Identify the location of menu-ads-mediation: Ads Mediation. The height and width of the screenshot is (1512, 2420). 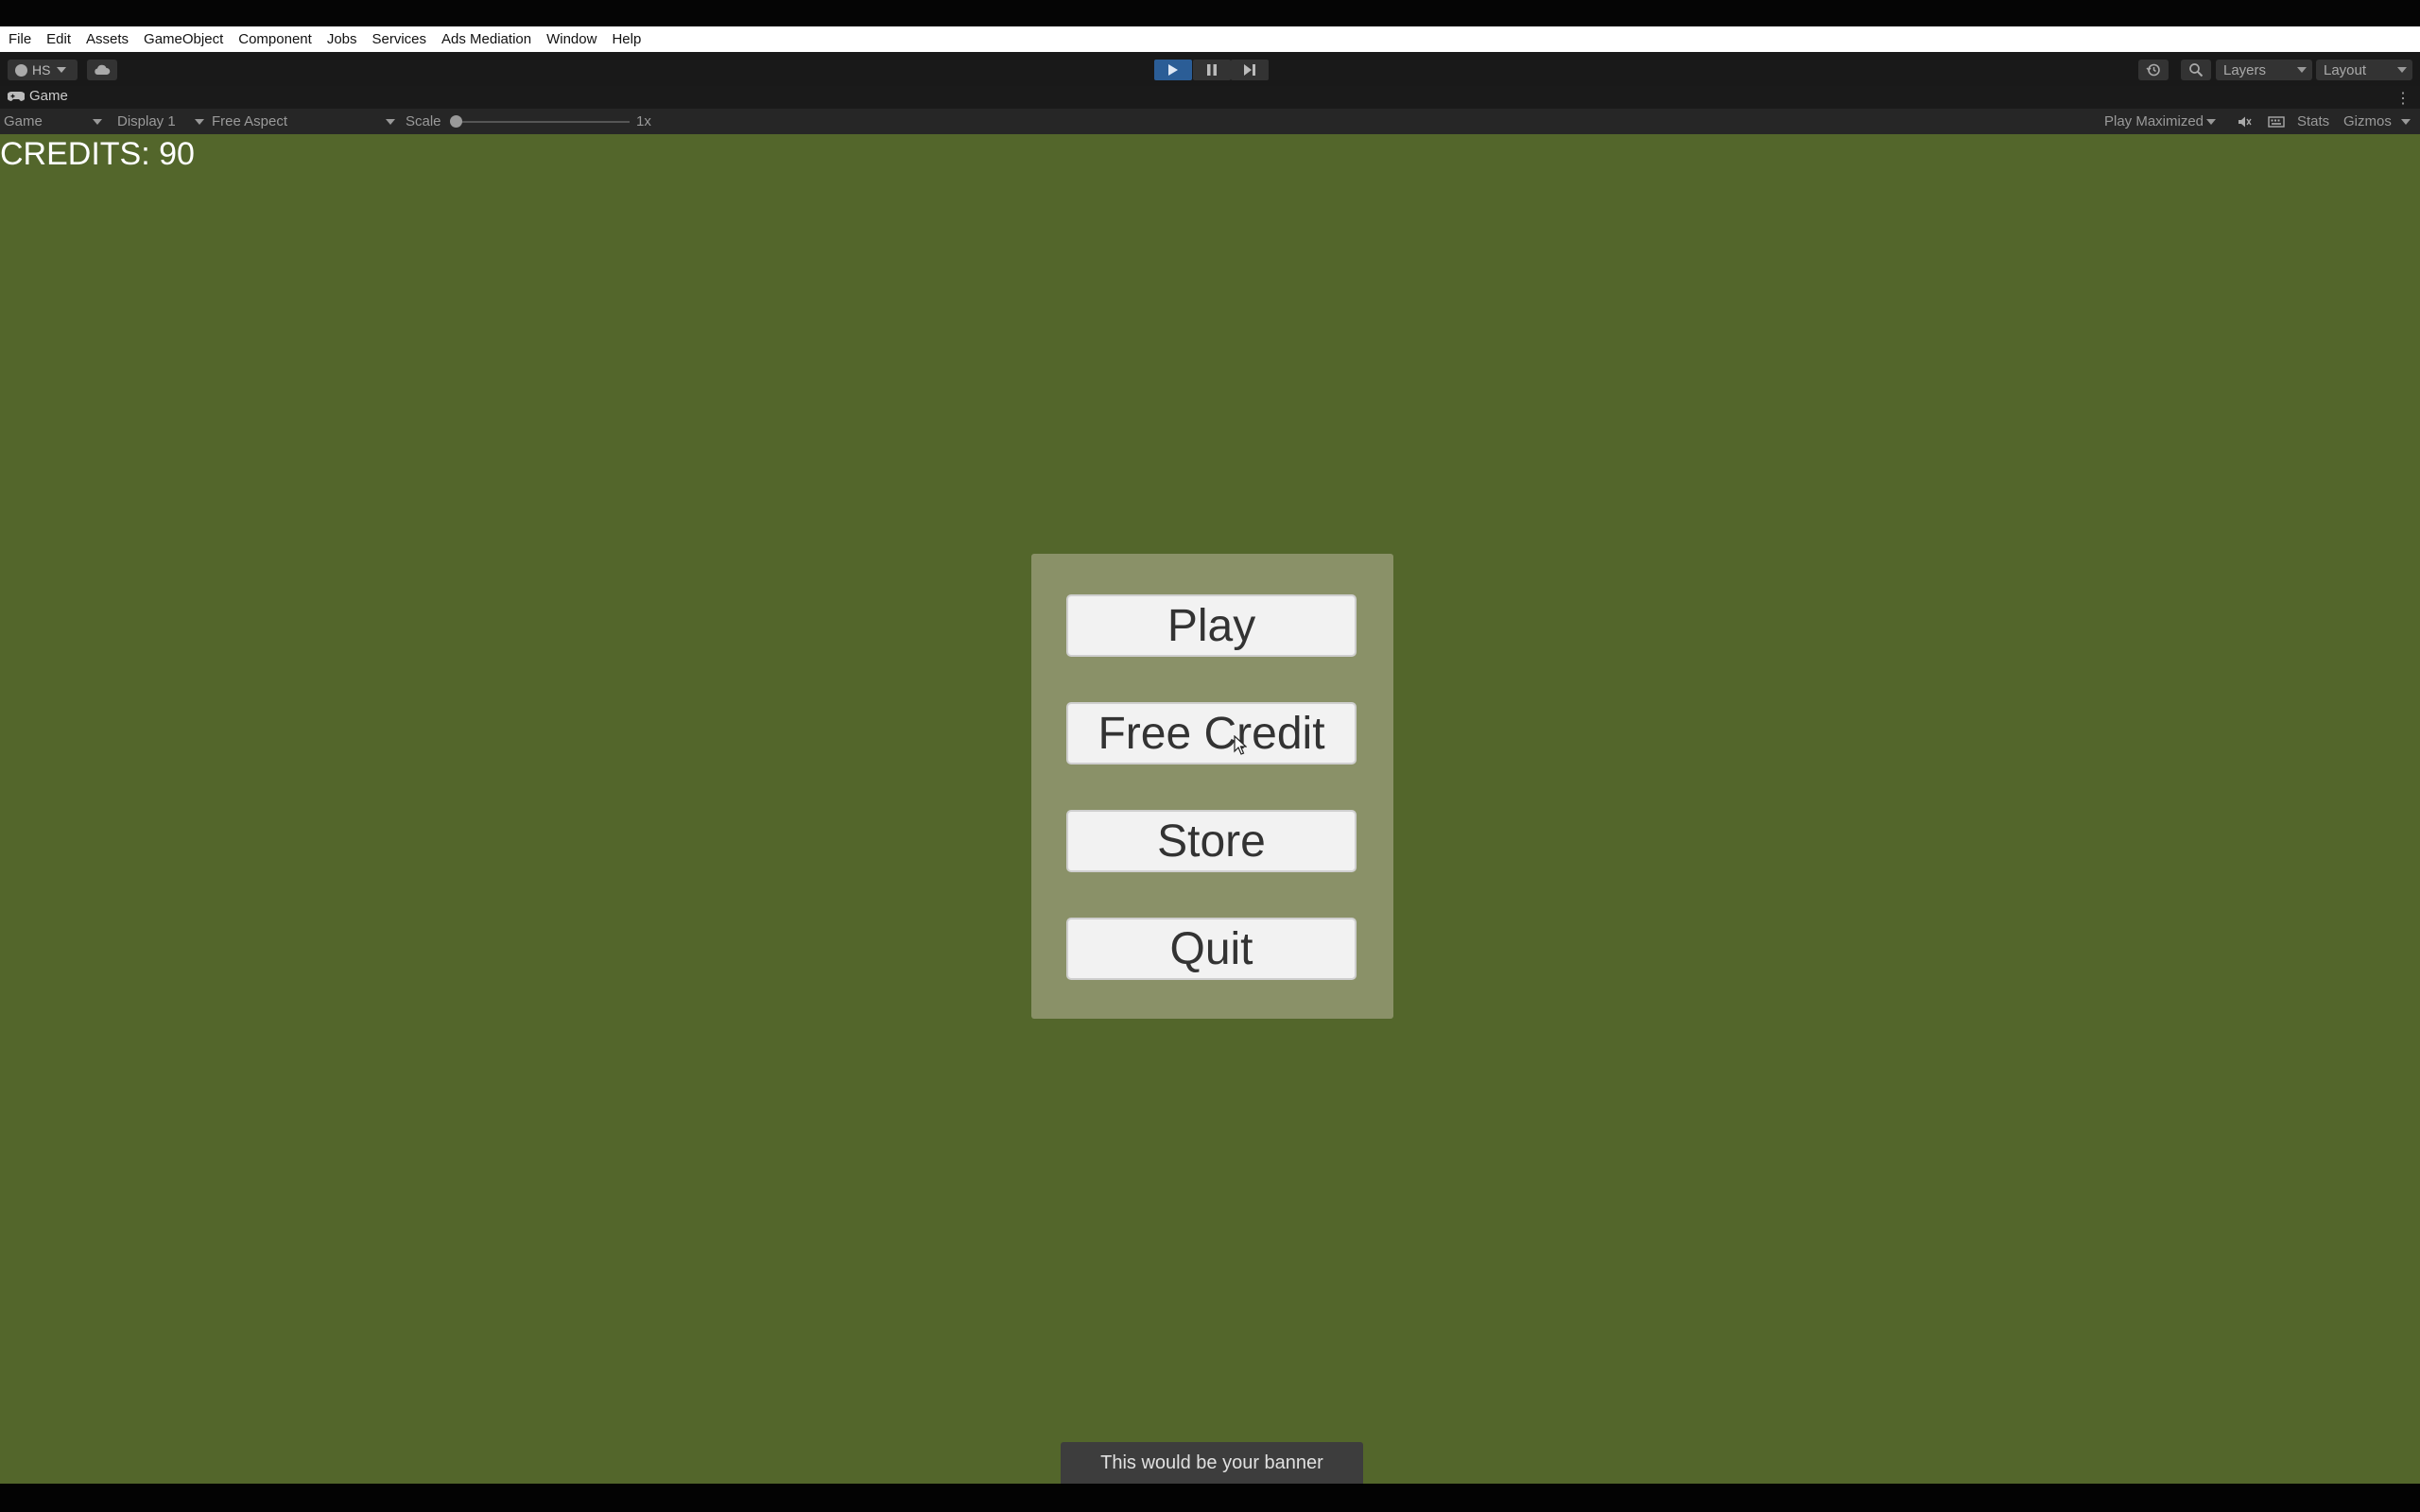
(487, 39).